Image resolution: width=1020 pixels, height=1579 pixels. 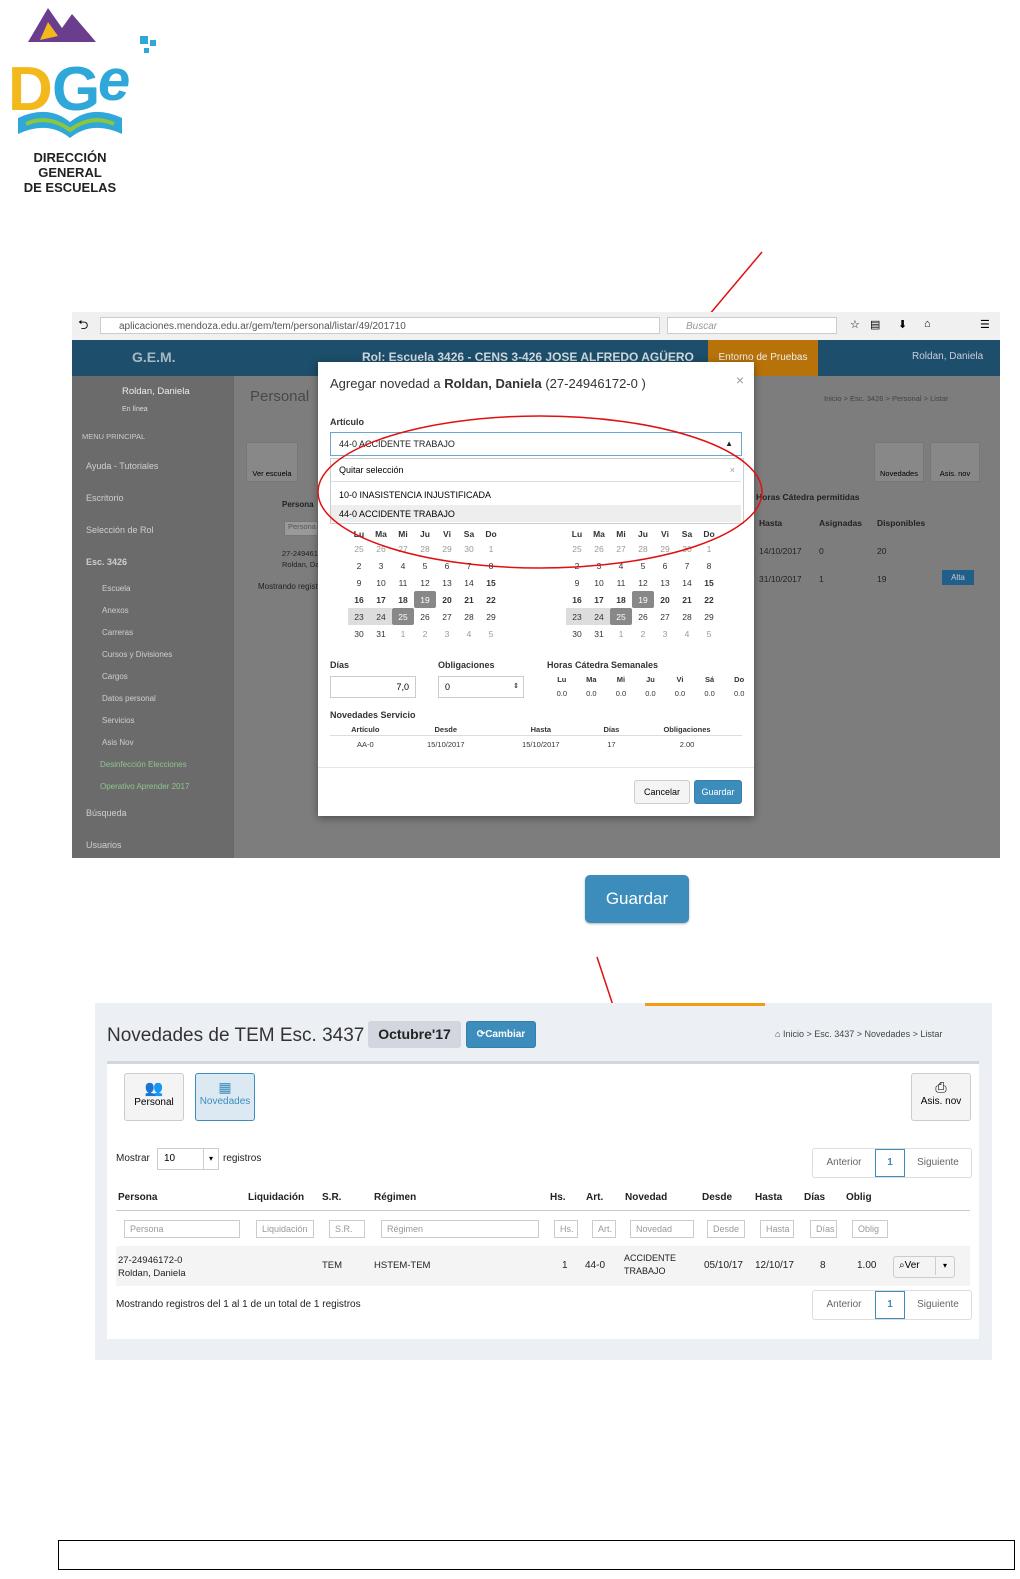 What do you see at coordinates (814, 1197) in the screenshot?
I see `col-dias: Días` at bounding box center [814, 1197].